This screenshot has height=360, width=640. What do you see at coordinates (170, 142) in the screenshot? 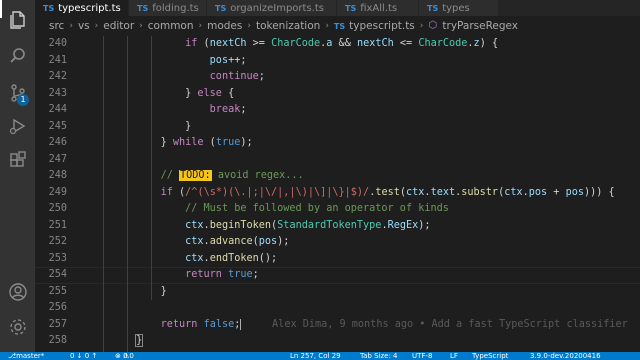
I see `code-line: } while (true);` at bounding box center [170, 142].